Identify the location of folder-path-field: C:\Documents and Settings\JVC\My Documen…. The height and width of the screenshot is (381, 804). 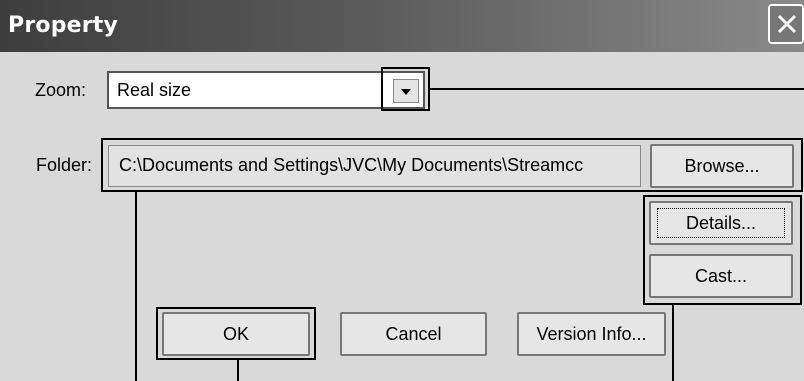
(374, 166).